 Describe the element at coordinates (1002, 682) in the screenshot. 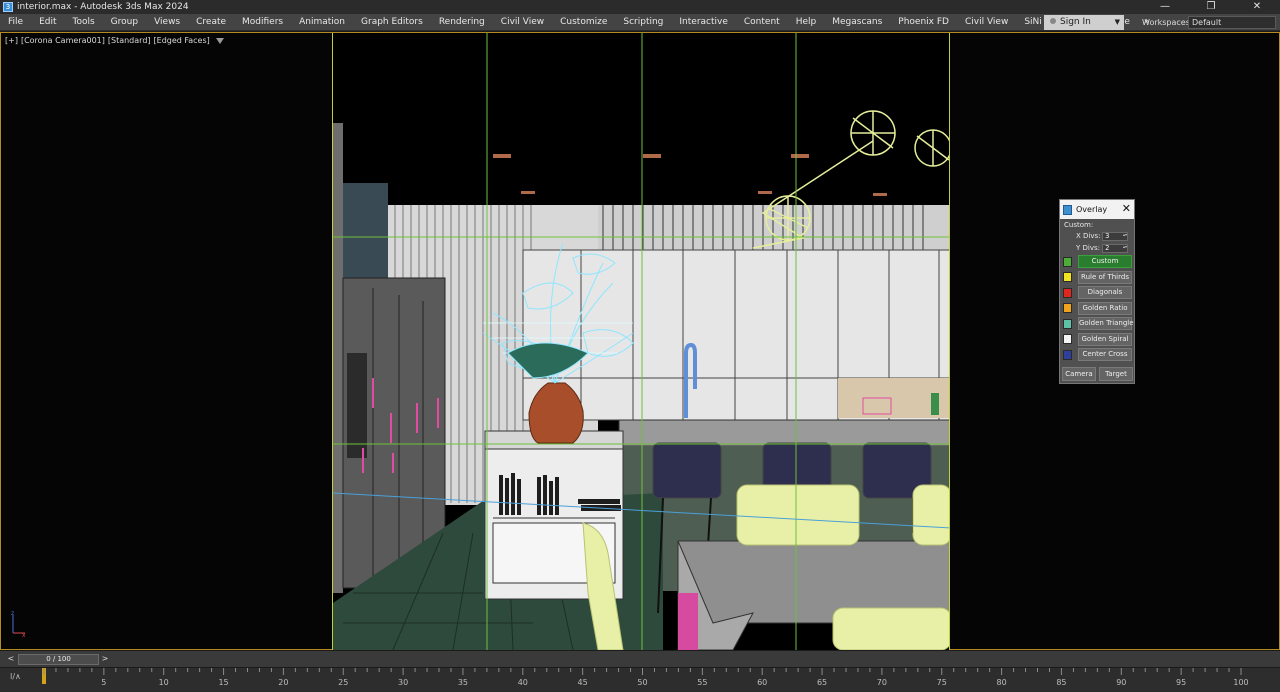

I see `timeline-tick-label: 80` at that location.